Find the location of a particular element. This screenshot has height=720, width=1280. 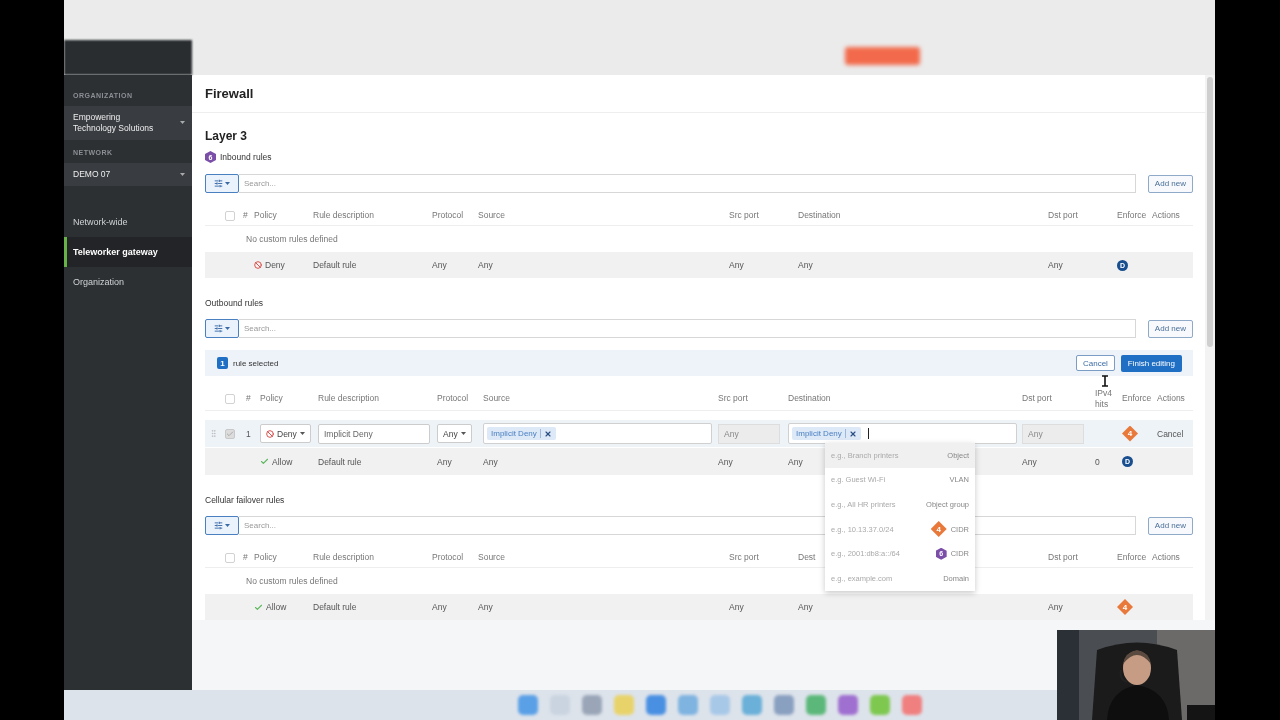

cancel-link: Cancel is located at coordinates (1170, 433).